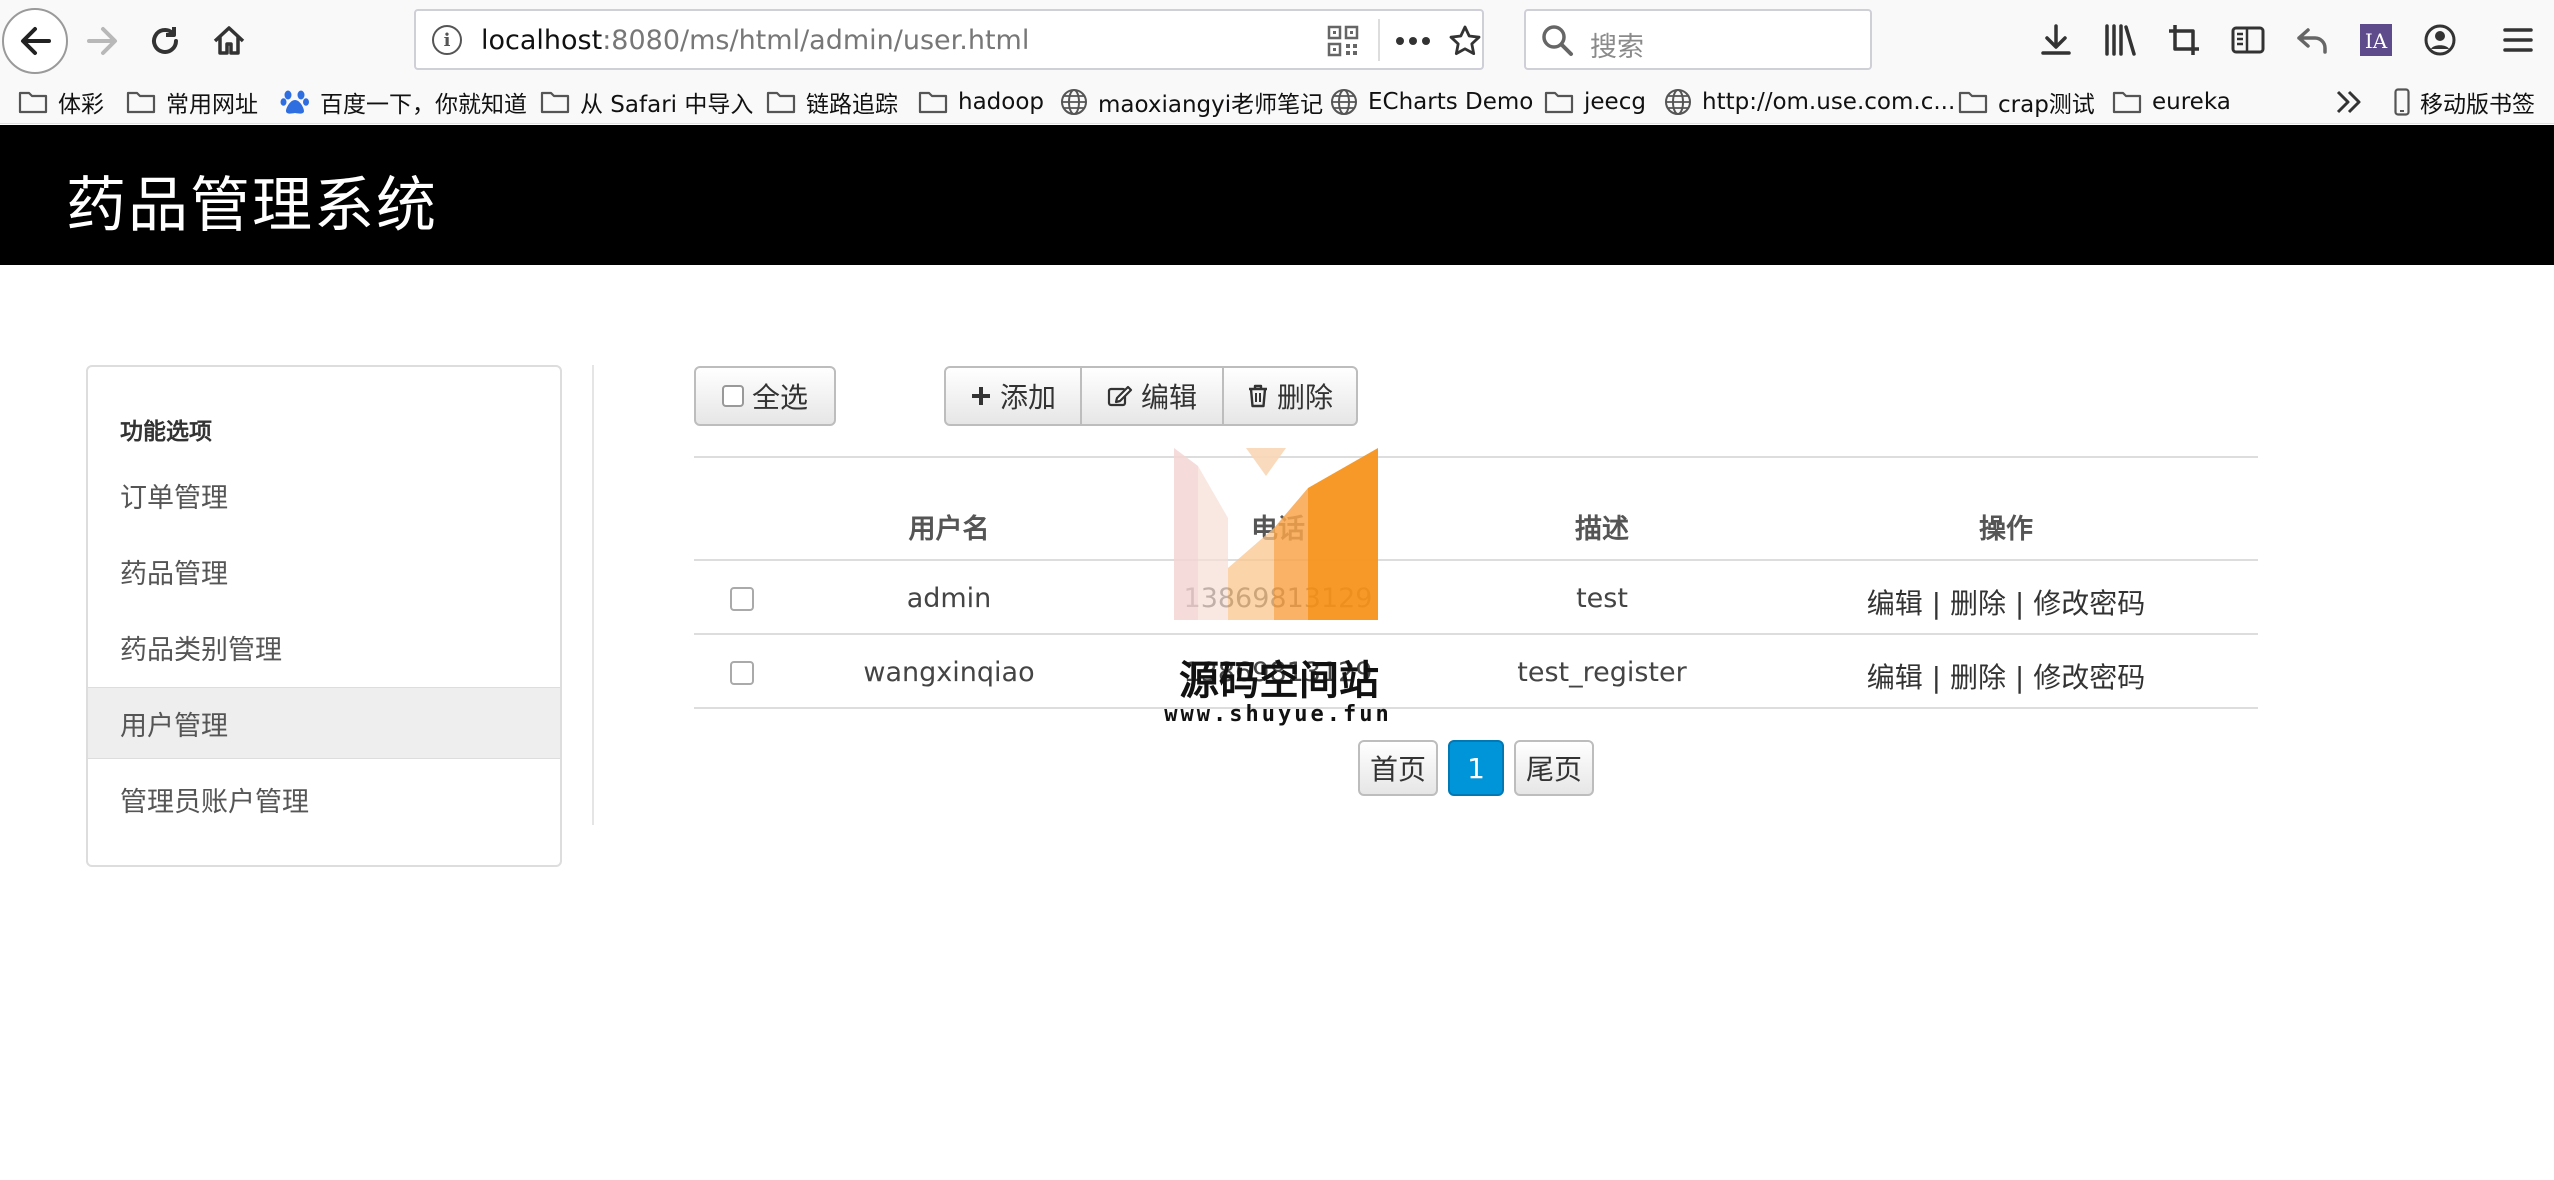 The height and width of the screenshot is (1180, 2554). I want to click on column-header-actions: 操作, so click(2006, 529).